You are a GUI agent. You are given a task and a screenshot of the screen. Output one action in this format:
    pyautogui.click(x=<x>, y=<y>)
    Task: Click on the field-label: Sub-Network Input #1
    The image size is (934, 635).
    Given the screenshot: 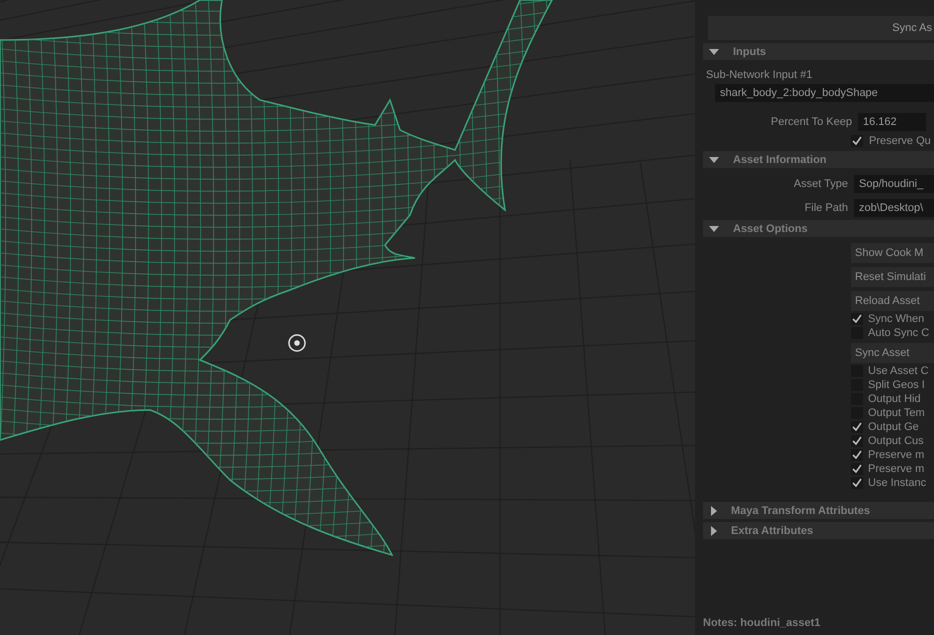 What is the action you would take?
    pyautogui.click(x=760, y=75)
    